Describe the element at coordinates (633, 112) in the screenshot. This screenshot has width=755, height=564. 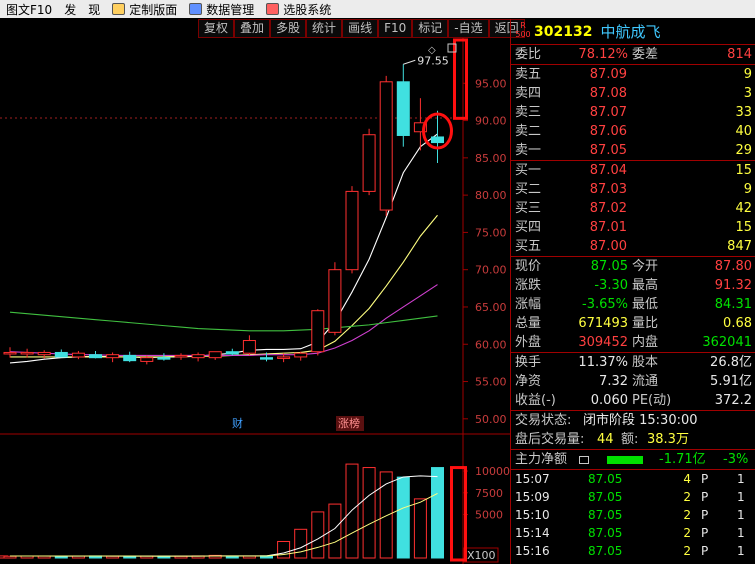
I see `ask-row: 卖三 87.07 33` at that location.